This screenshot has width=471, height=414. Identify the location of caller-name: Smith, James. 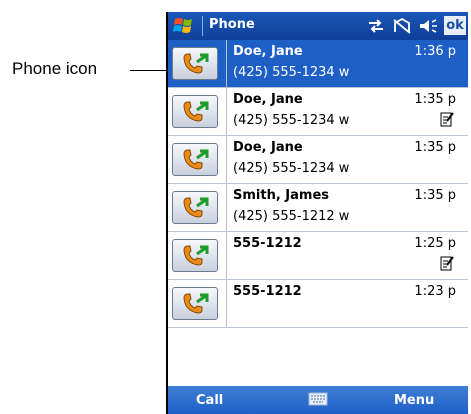
(281, 195).